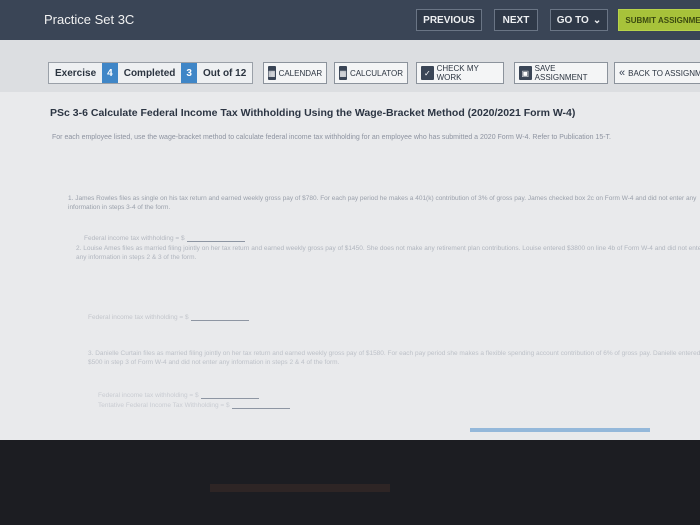 This screenshot has width=700, height=525. Describe the element at coordinates (525, 73) in the screenshot. I see `save-icon: ▣` at that location.